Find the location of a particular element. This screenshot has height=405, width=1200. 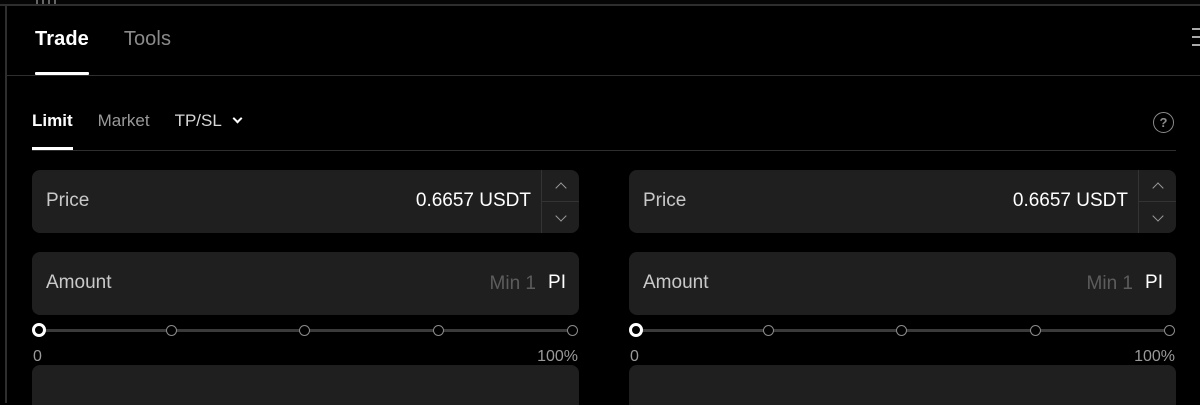

tab-market: Market is located at coordinates (124, 113).